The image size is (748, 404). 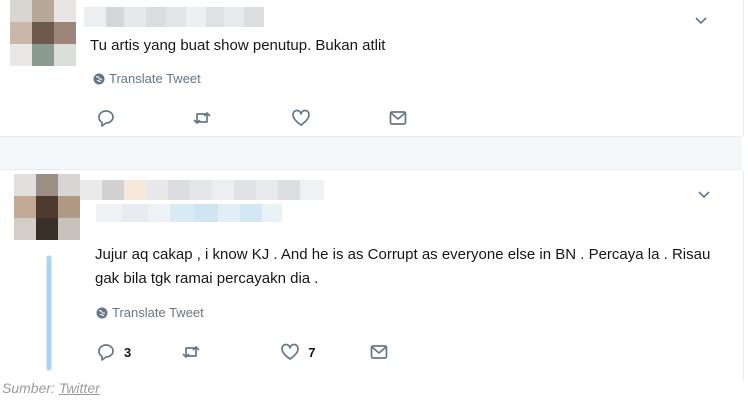 I want to click on source-caption: Sumber: Twitter, so click(x=51, y=388).